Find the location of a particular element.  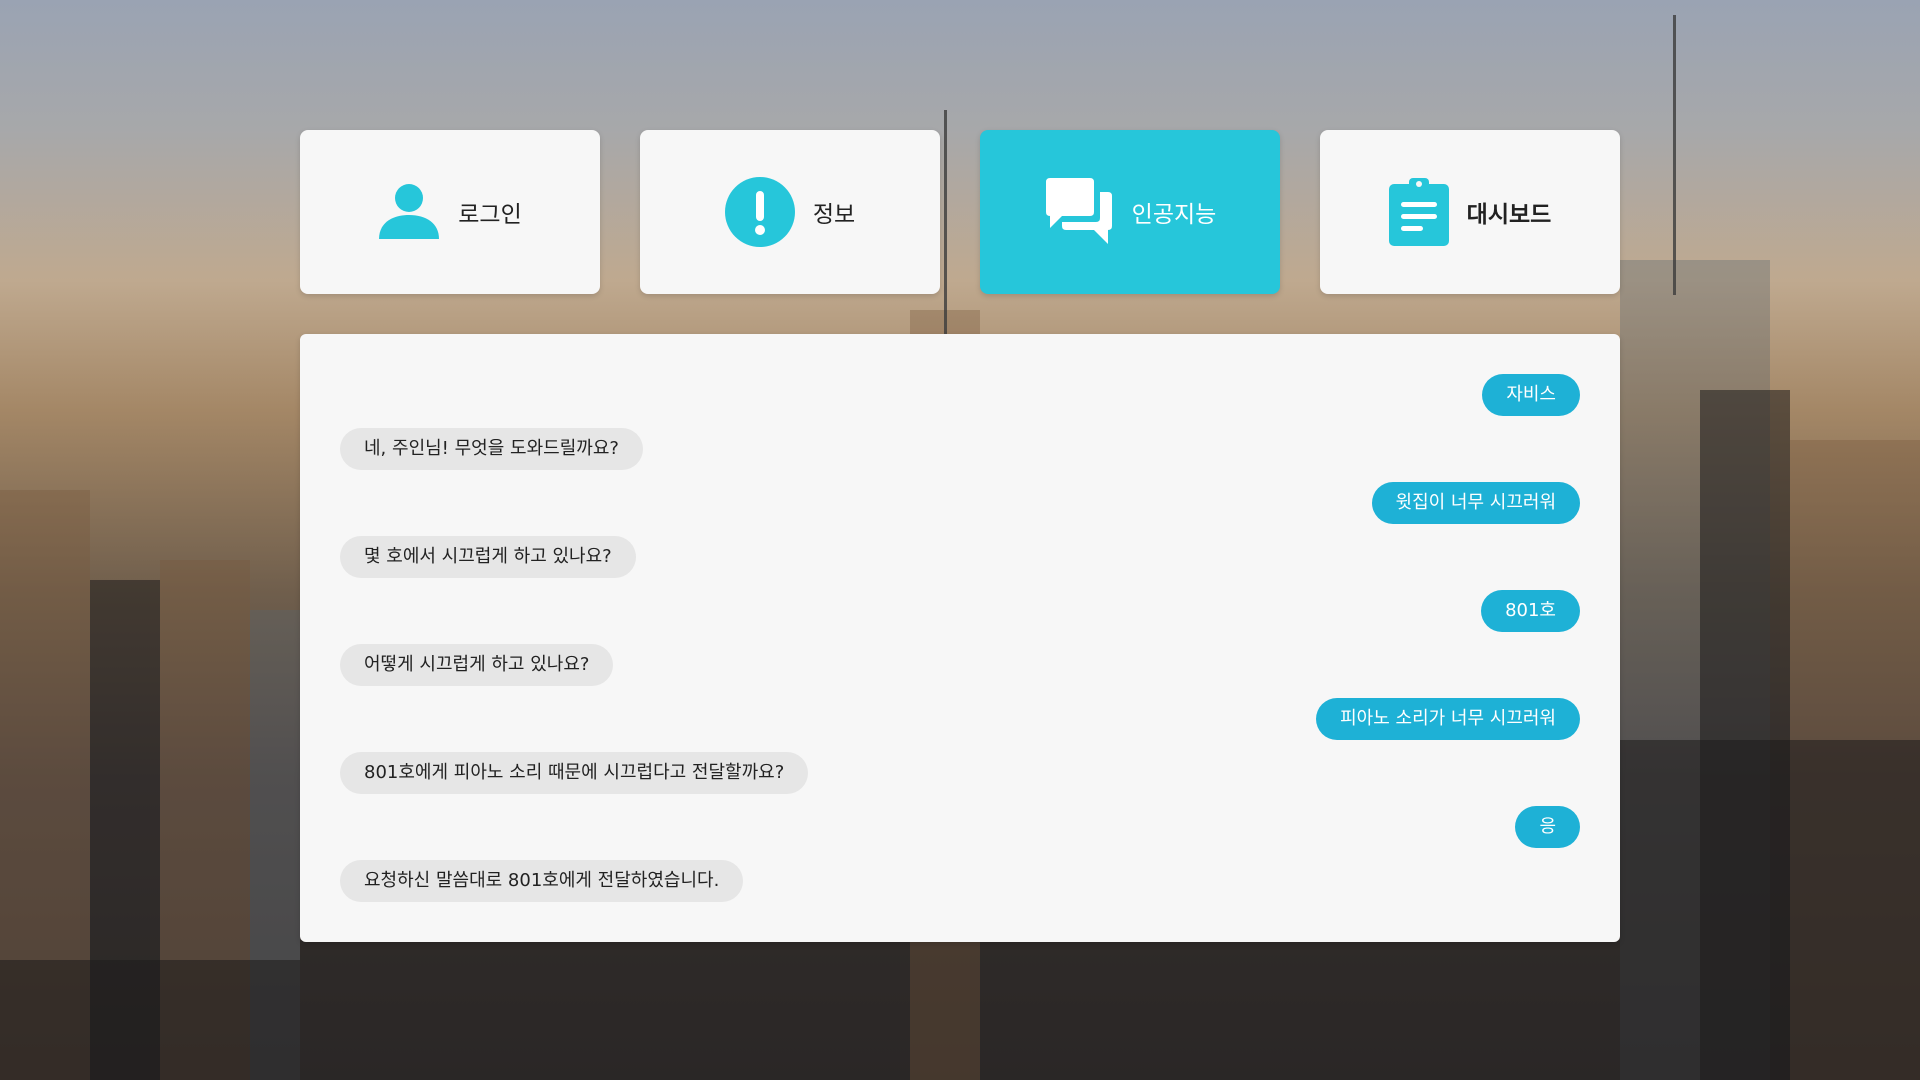

bot-message: 네, 주인님! 무엇을 도와드릴까요? is located at coordinates (491, 449).